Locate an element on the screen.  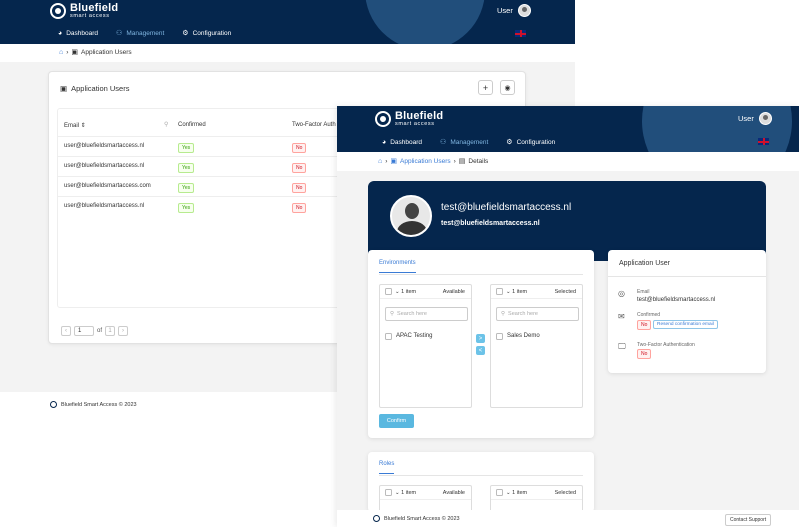
sort-icon: ⇕ is located at coordinates (83, 126).